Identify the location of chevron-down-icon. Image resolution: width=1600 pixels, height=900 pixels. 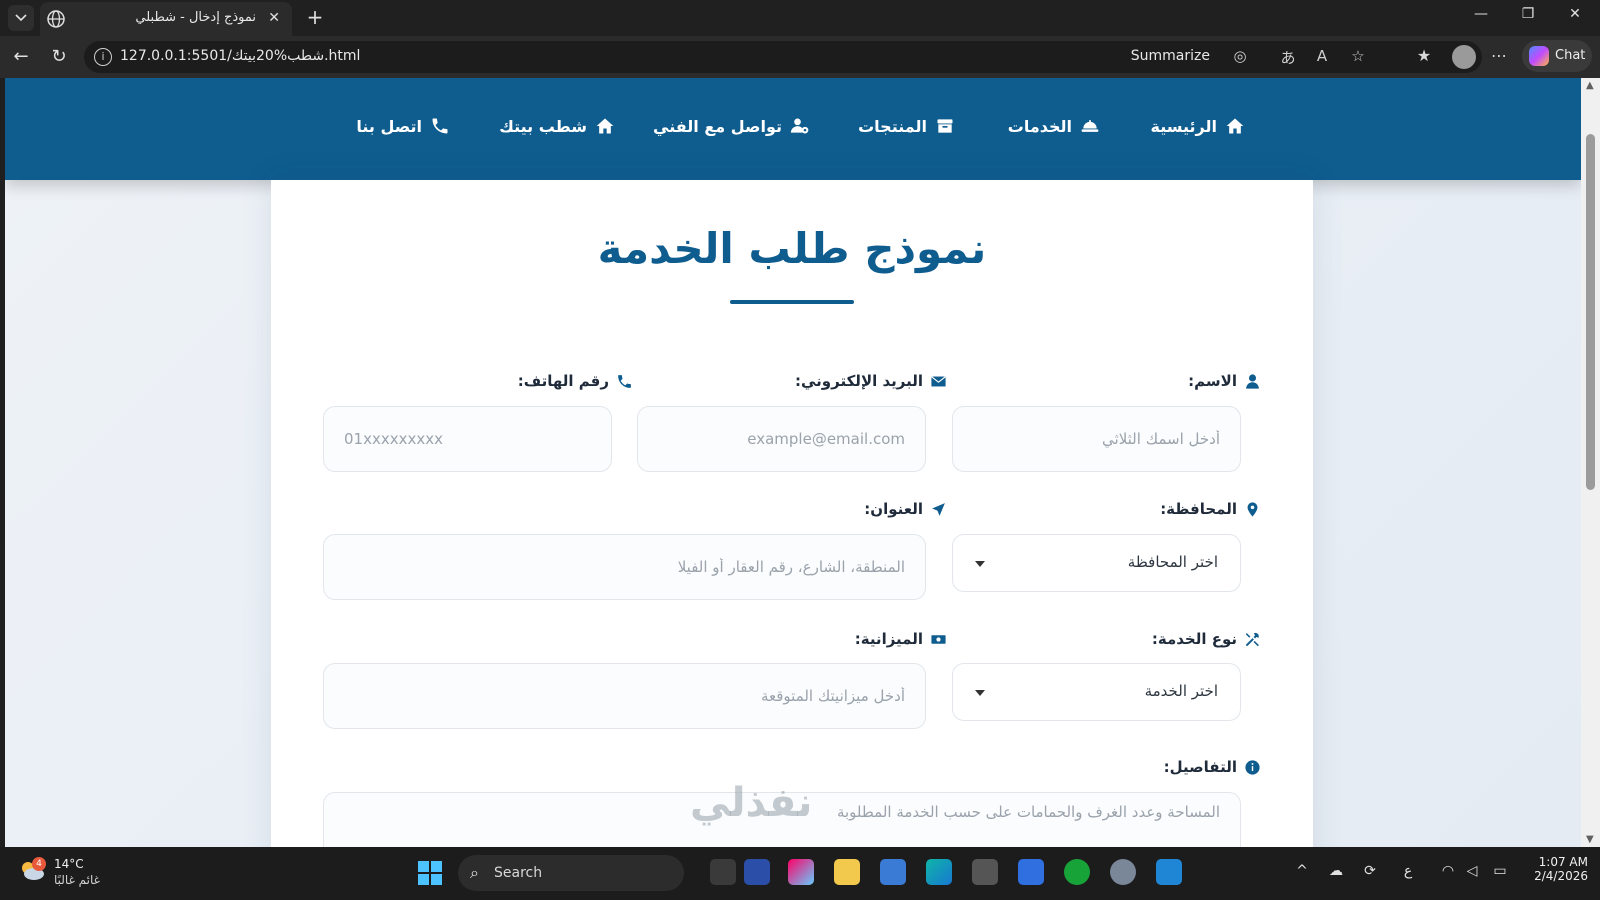
(21, 18).